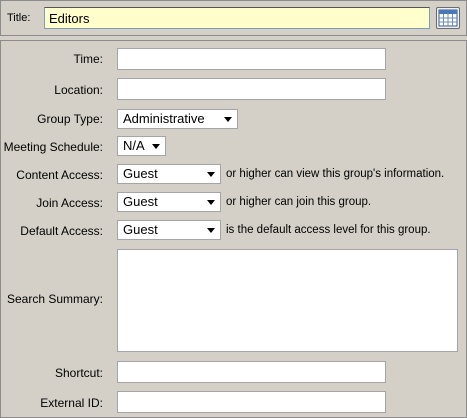 The width and height of the screenshot is (467, 418). Describe the element at coordinates (251, 372) in the screenshot. I see `shortcut-input` at that location.